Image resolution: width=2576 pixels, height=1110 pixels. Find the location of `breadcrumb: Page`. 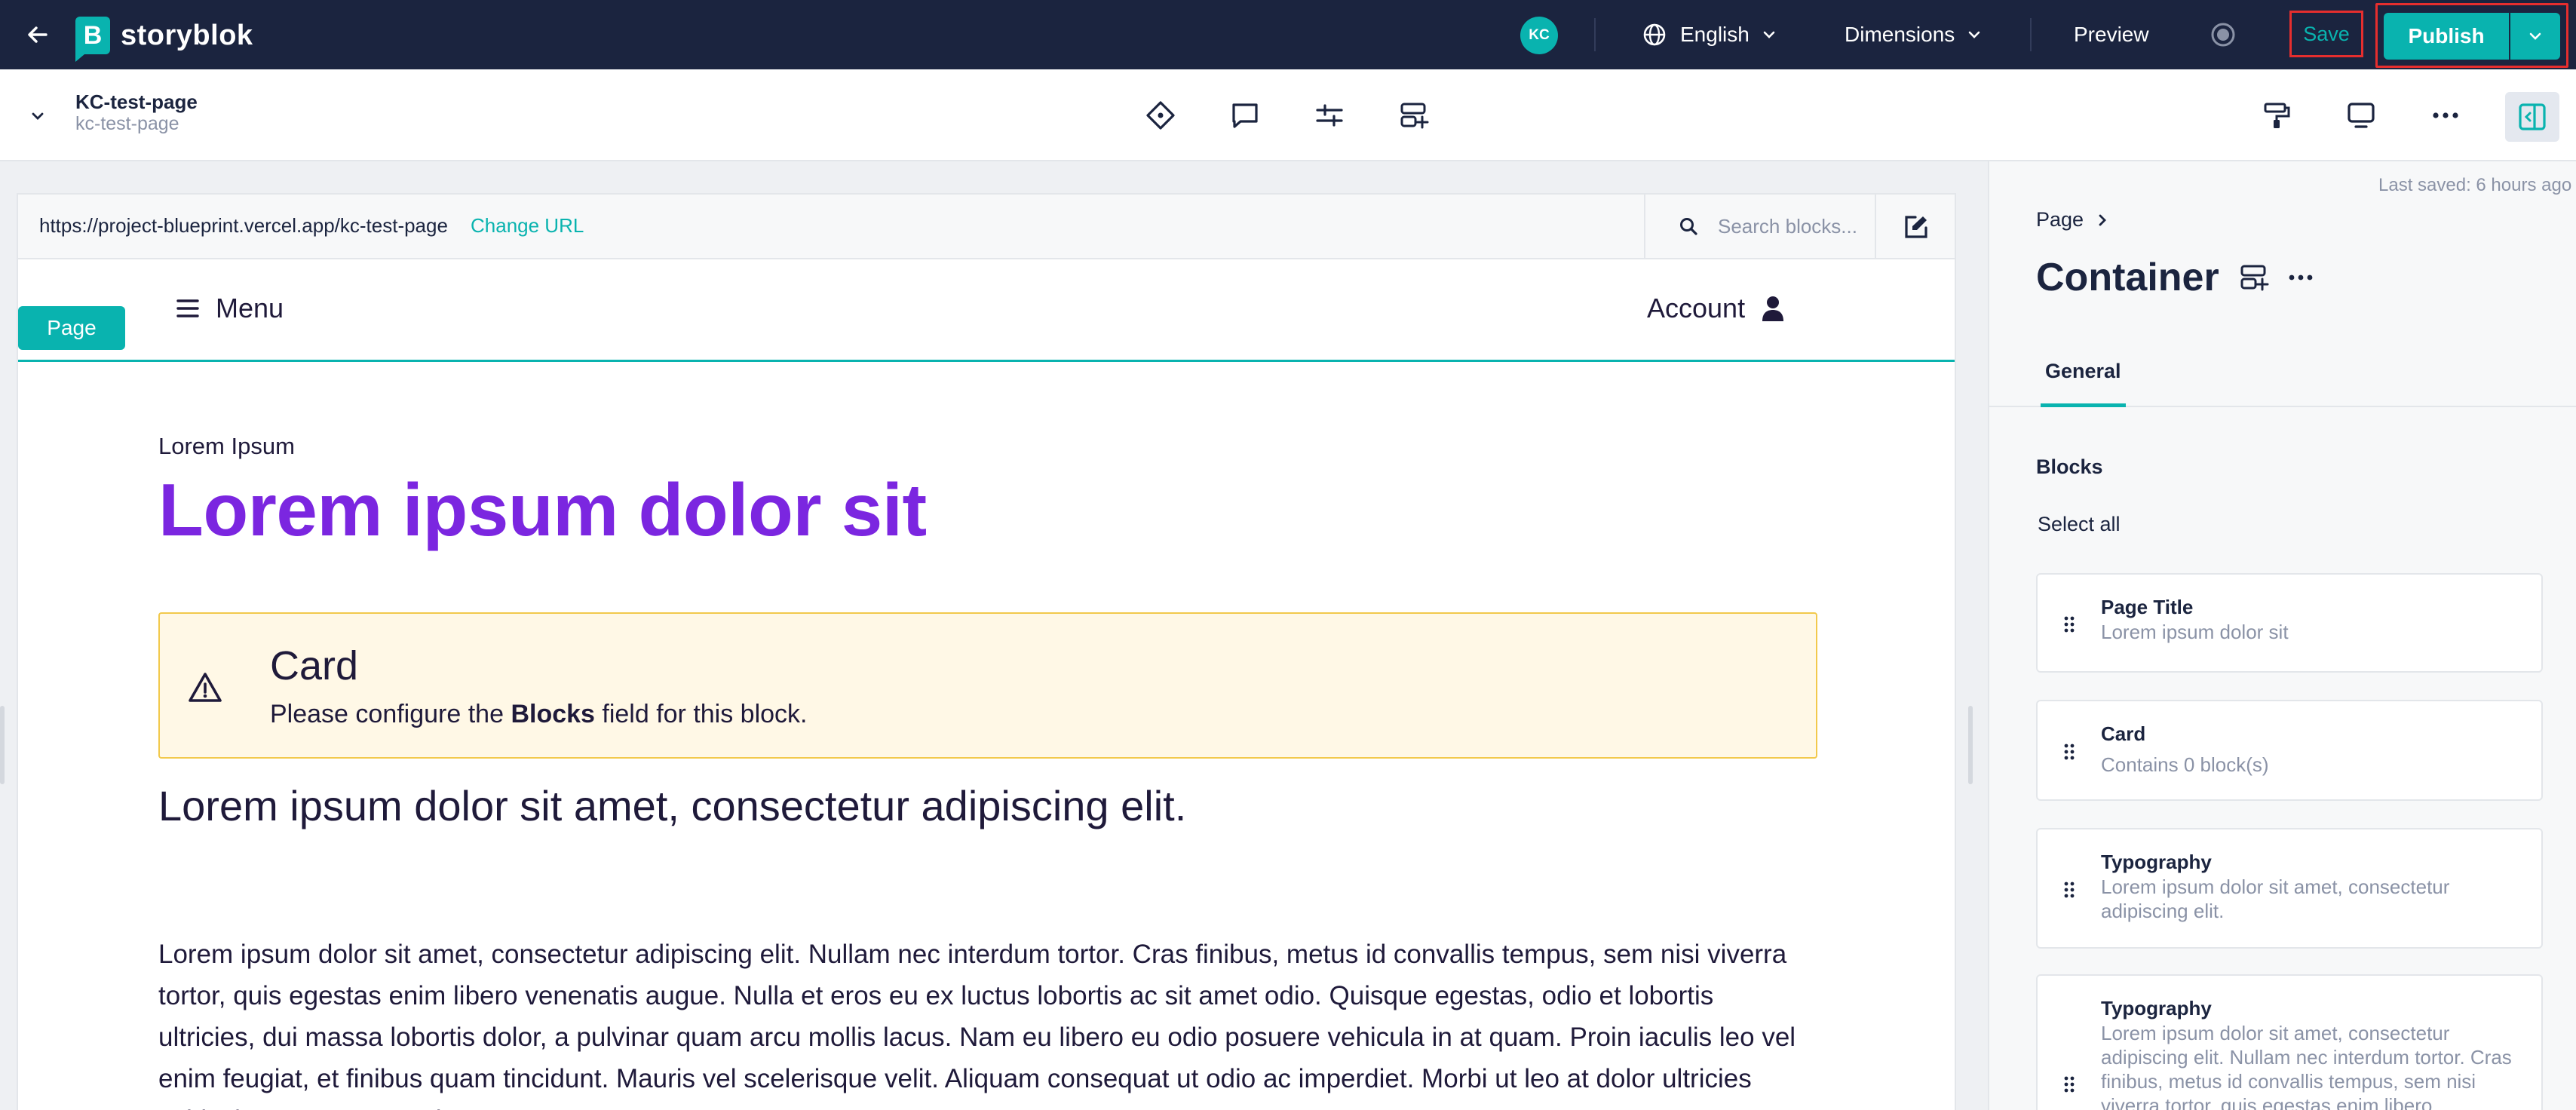

breadcrumb: Page is located at coordinates (2071, 220).